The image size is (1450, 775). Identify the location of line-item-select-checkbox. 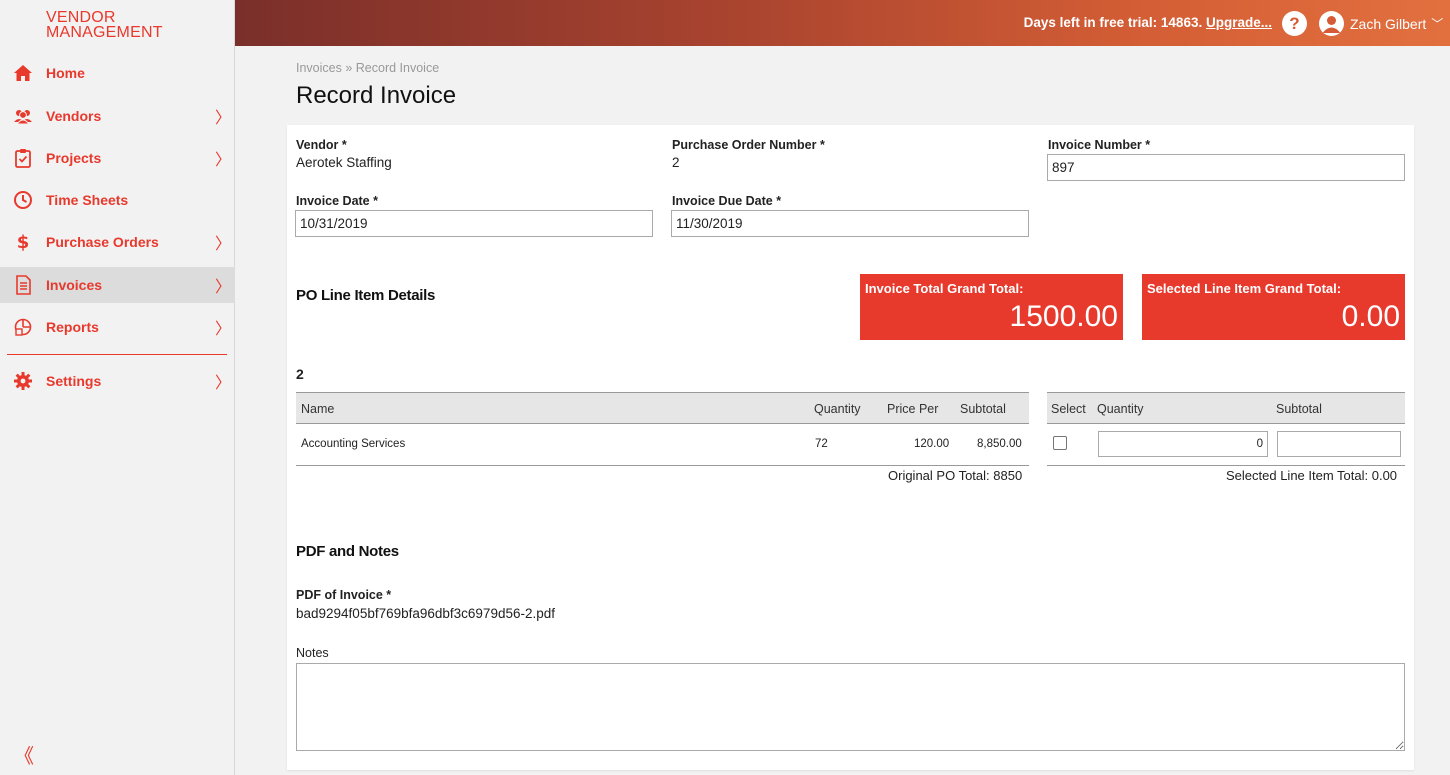
(1060, 443).